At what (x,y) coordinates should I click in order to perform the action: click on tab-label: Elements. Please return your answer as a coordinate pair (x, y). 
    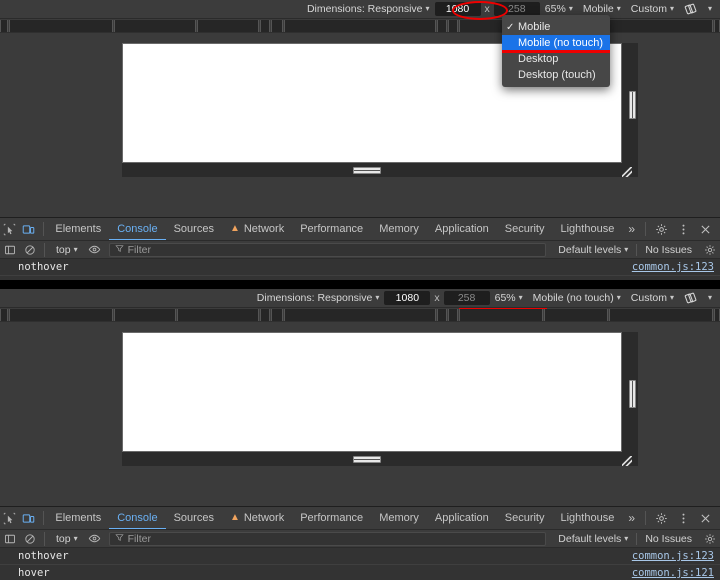
    Looking at the image, I should click on (78, 229).